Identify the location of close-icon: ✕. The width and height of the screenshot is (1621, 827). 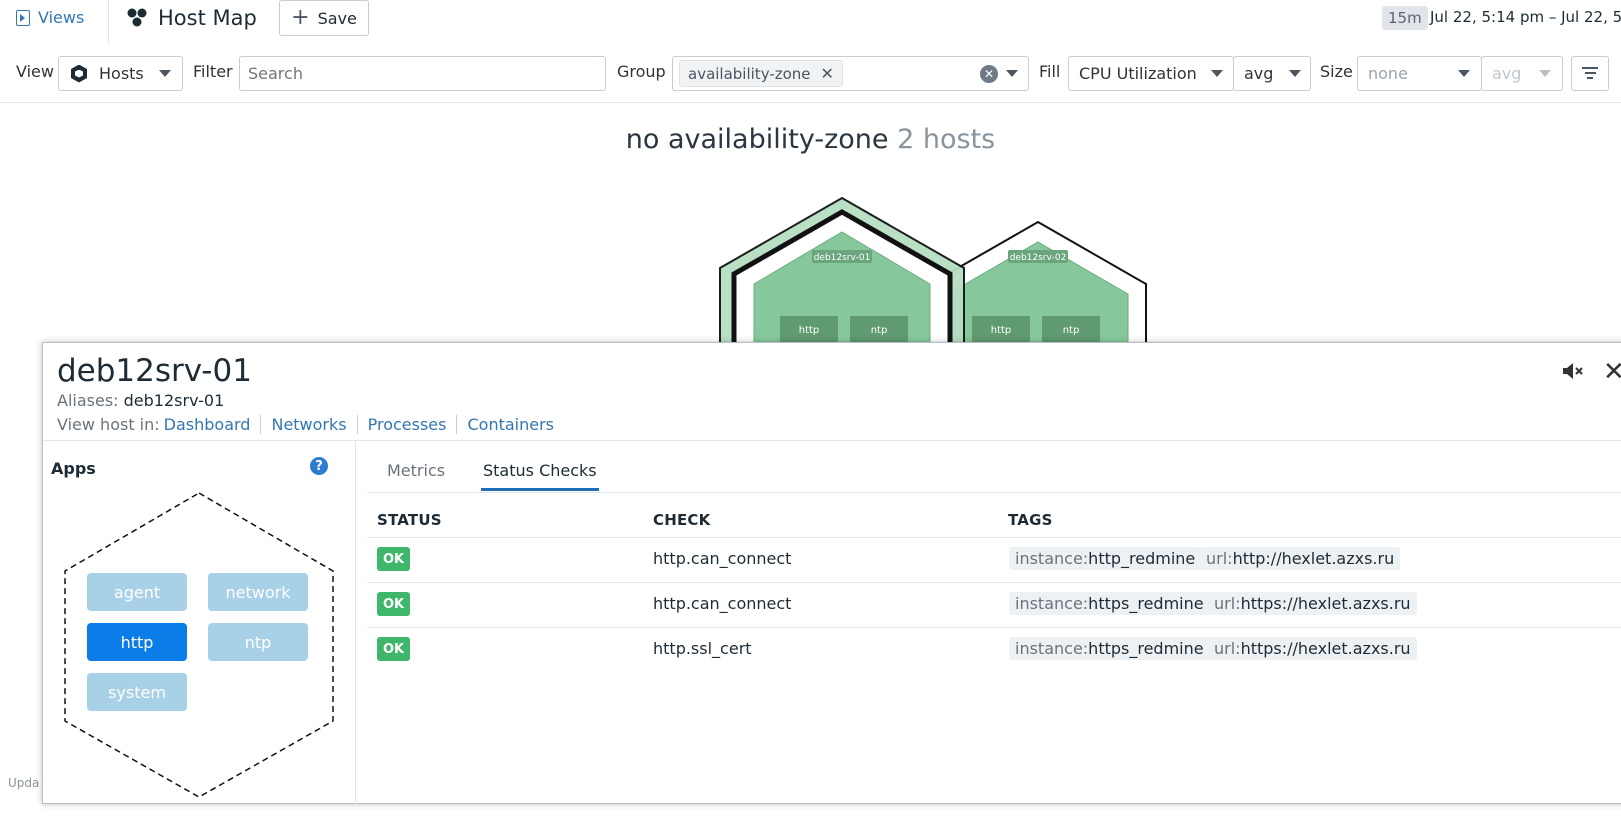
(1612, 372).